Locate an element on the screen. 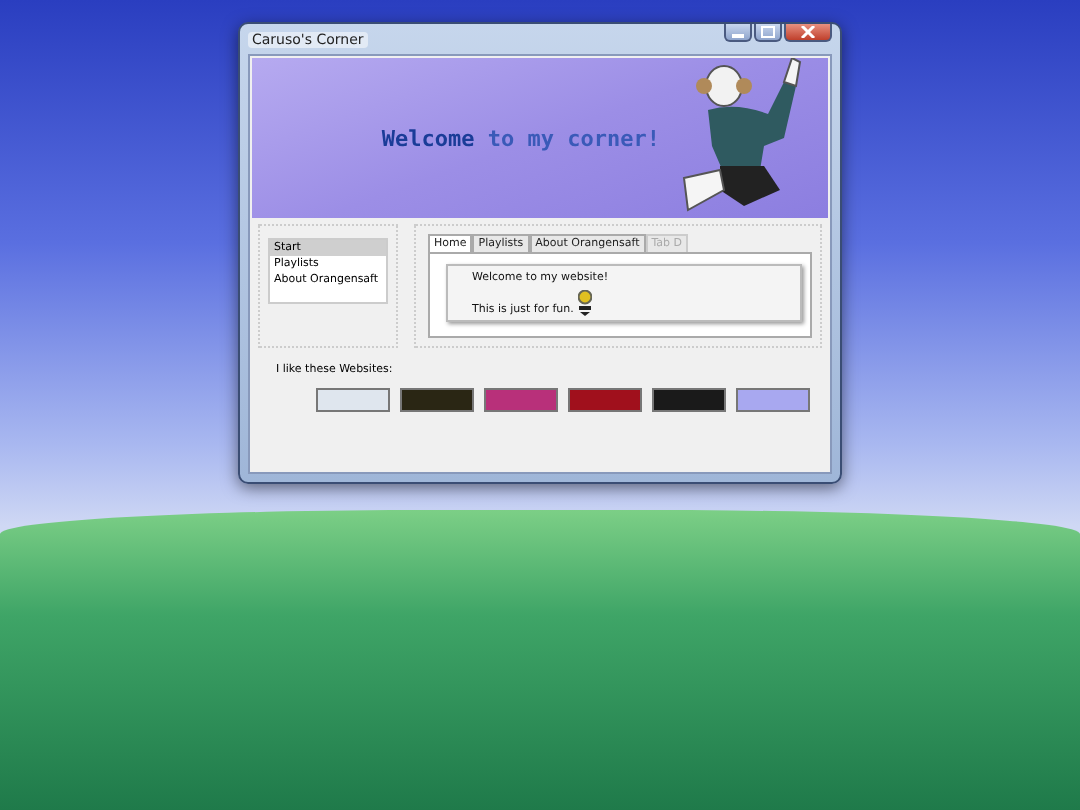  close-button is located at coordinates (808, 33).